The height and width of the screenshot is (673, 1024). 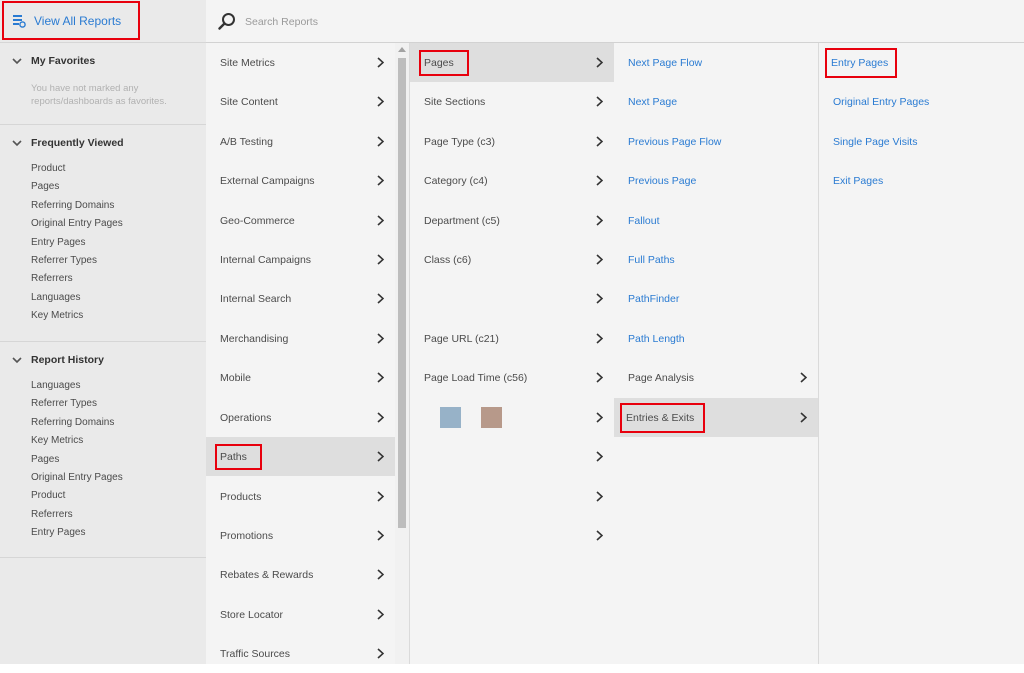 I want to click on category-item-ab-testing: A/B Testing, so click(x=300, y=141).